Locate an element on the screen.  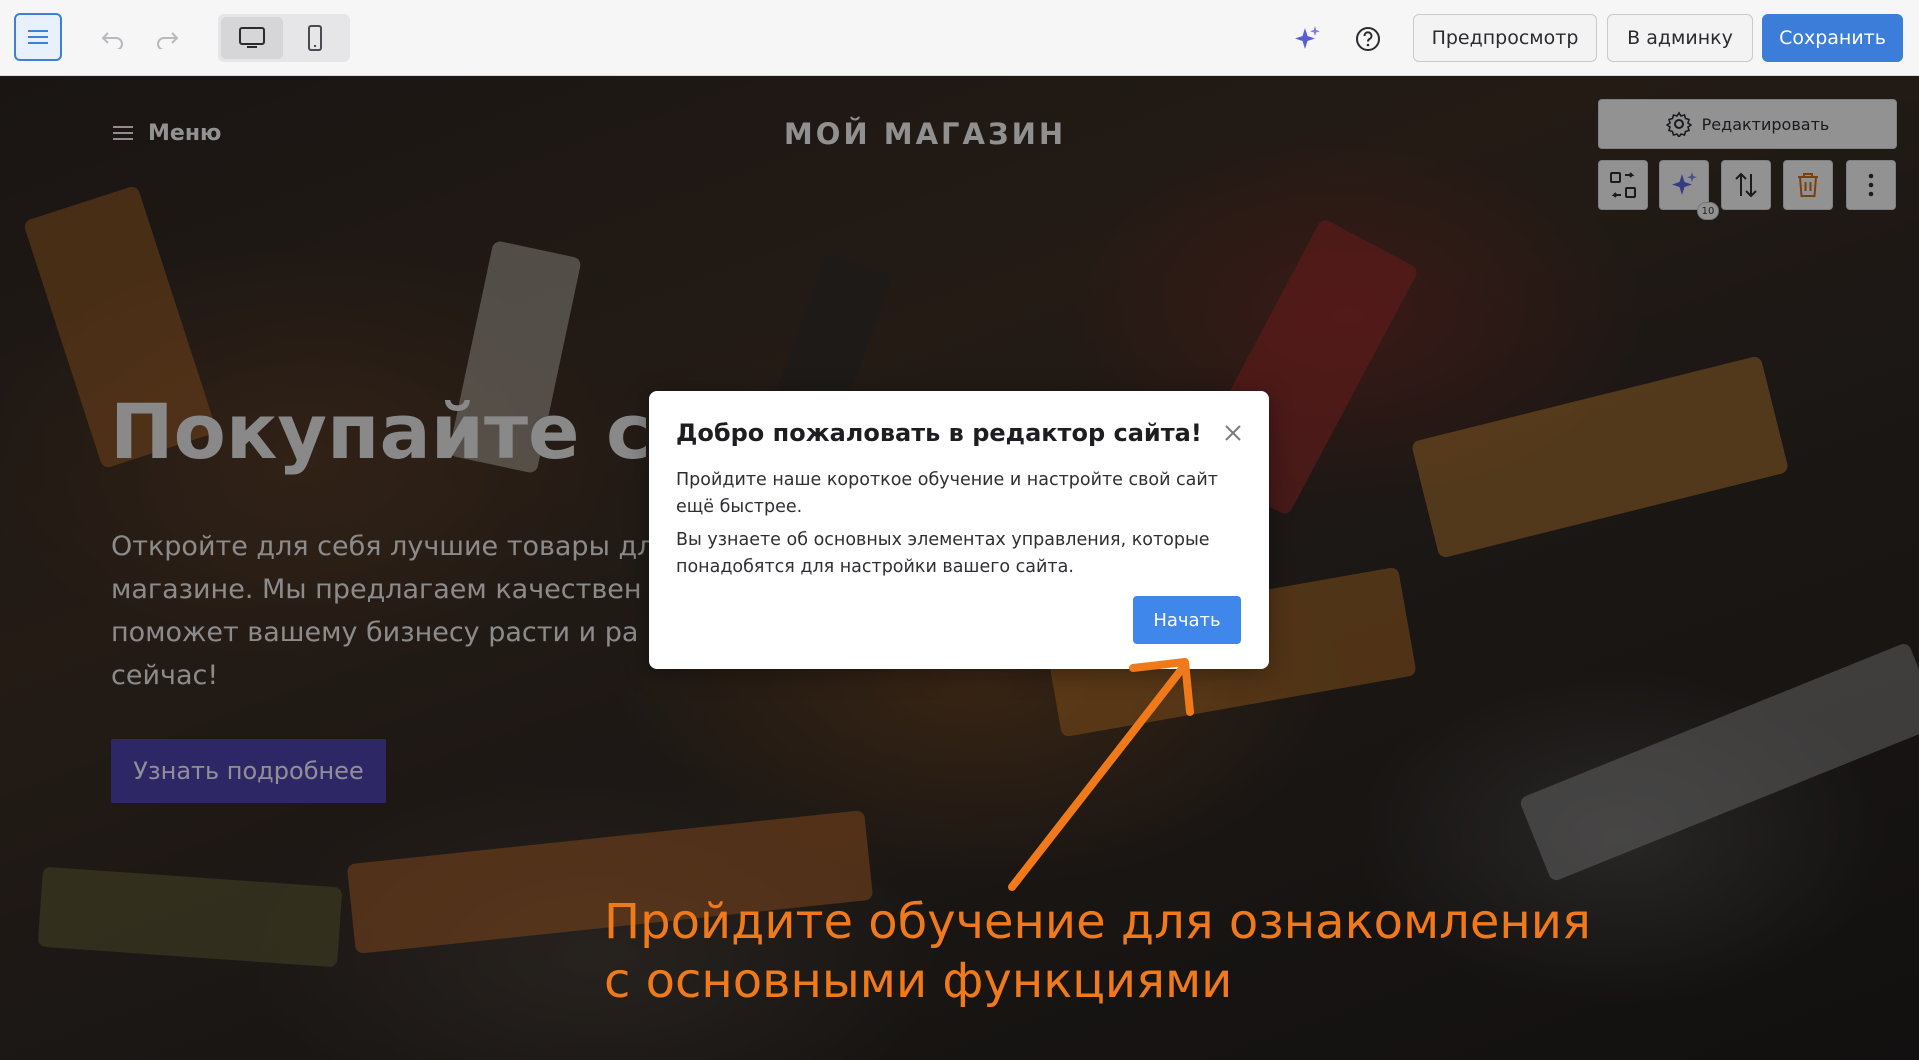
mobile-view-button is located at coordinates (315, 38).